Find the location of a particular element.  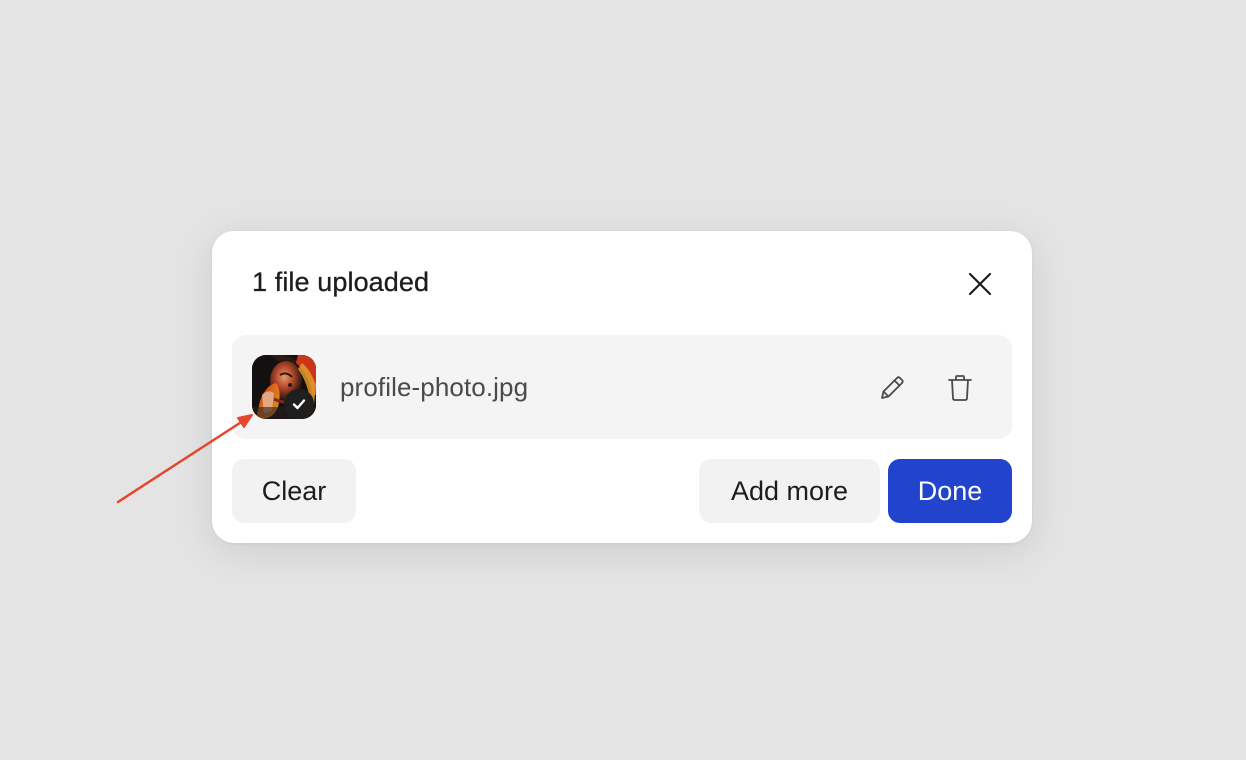

file-name: profile-photo.jpg is located at coordinates (434, 387).